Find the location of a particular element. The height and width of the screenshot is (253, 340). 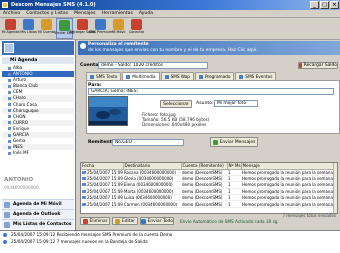

link-mobile-agenda: Agenda de Mi Móvil is located at coordinates (38, 204).